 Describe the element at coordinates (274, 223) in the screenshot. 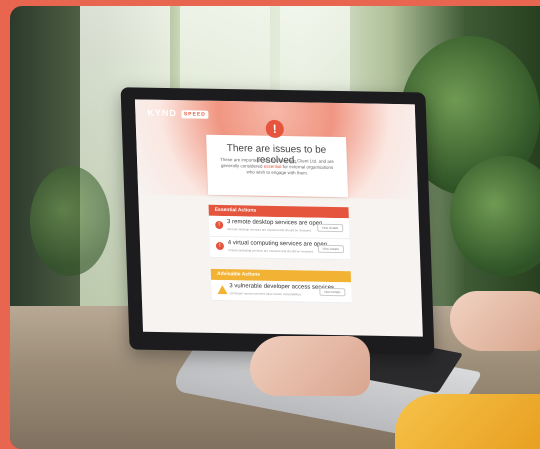

I see `item-title: 3 remote desktop services are open` at that location.